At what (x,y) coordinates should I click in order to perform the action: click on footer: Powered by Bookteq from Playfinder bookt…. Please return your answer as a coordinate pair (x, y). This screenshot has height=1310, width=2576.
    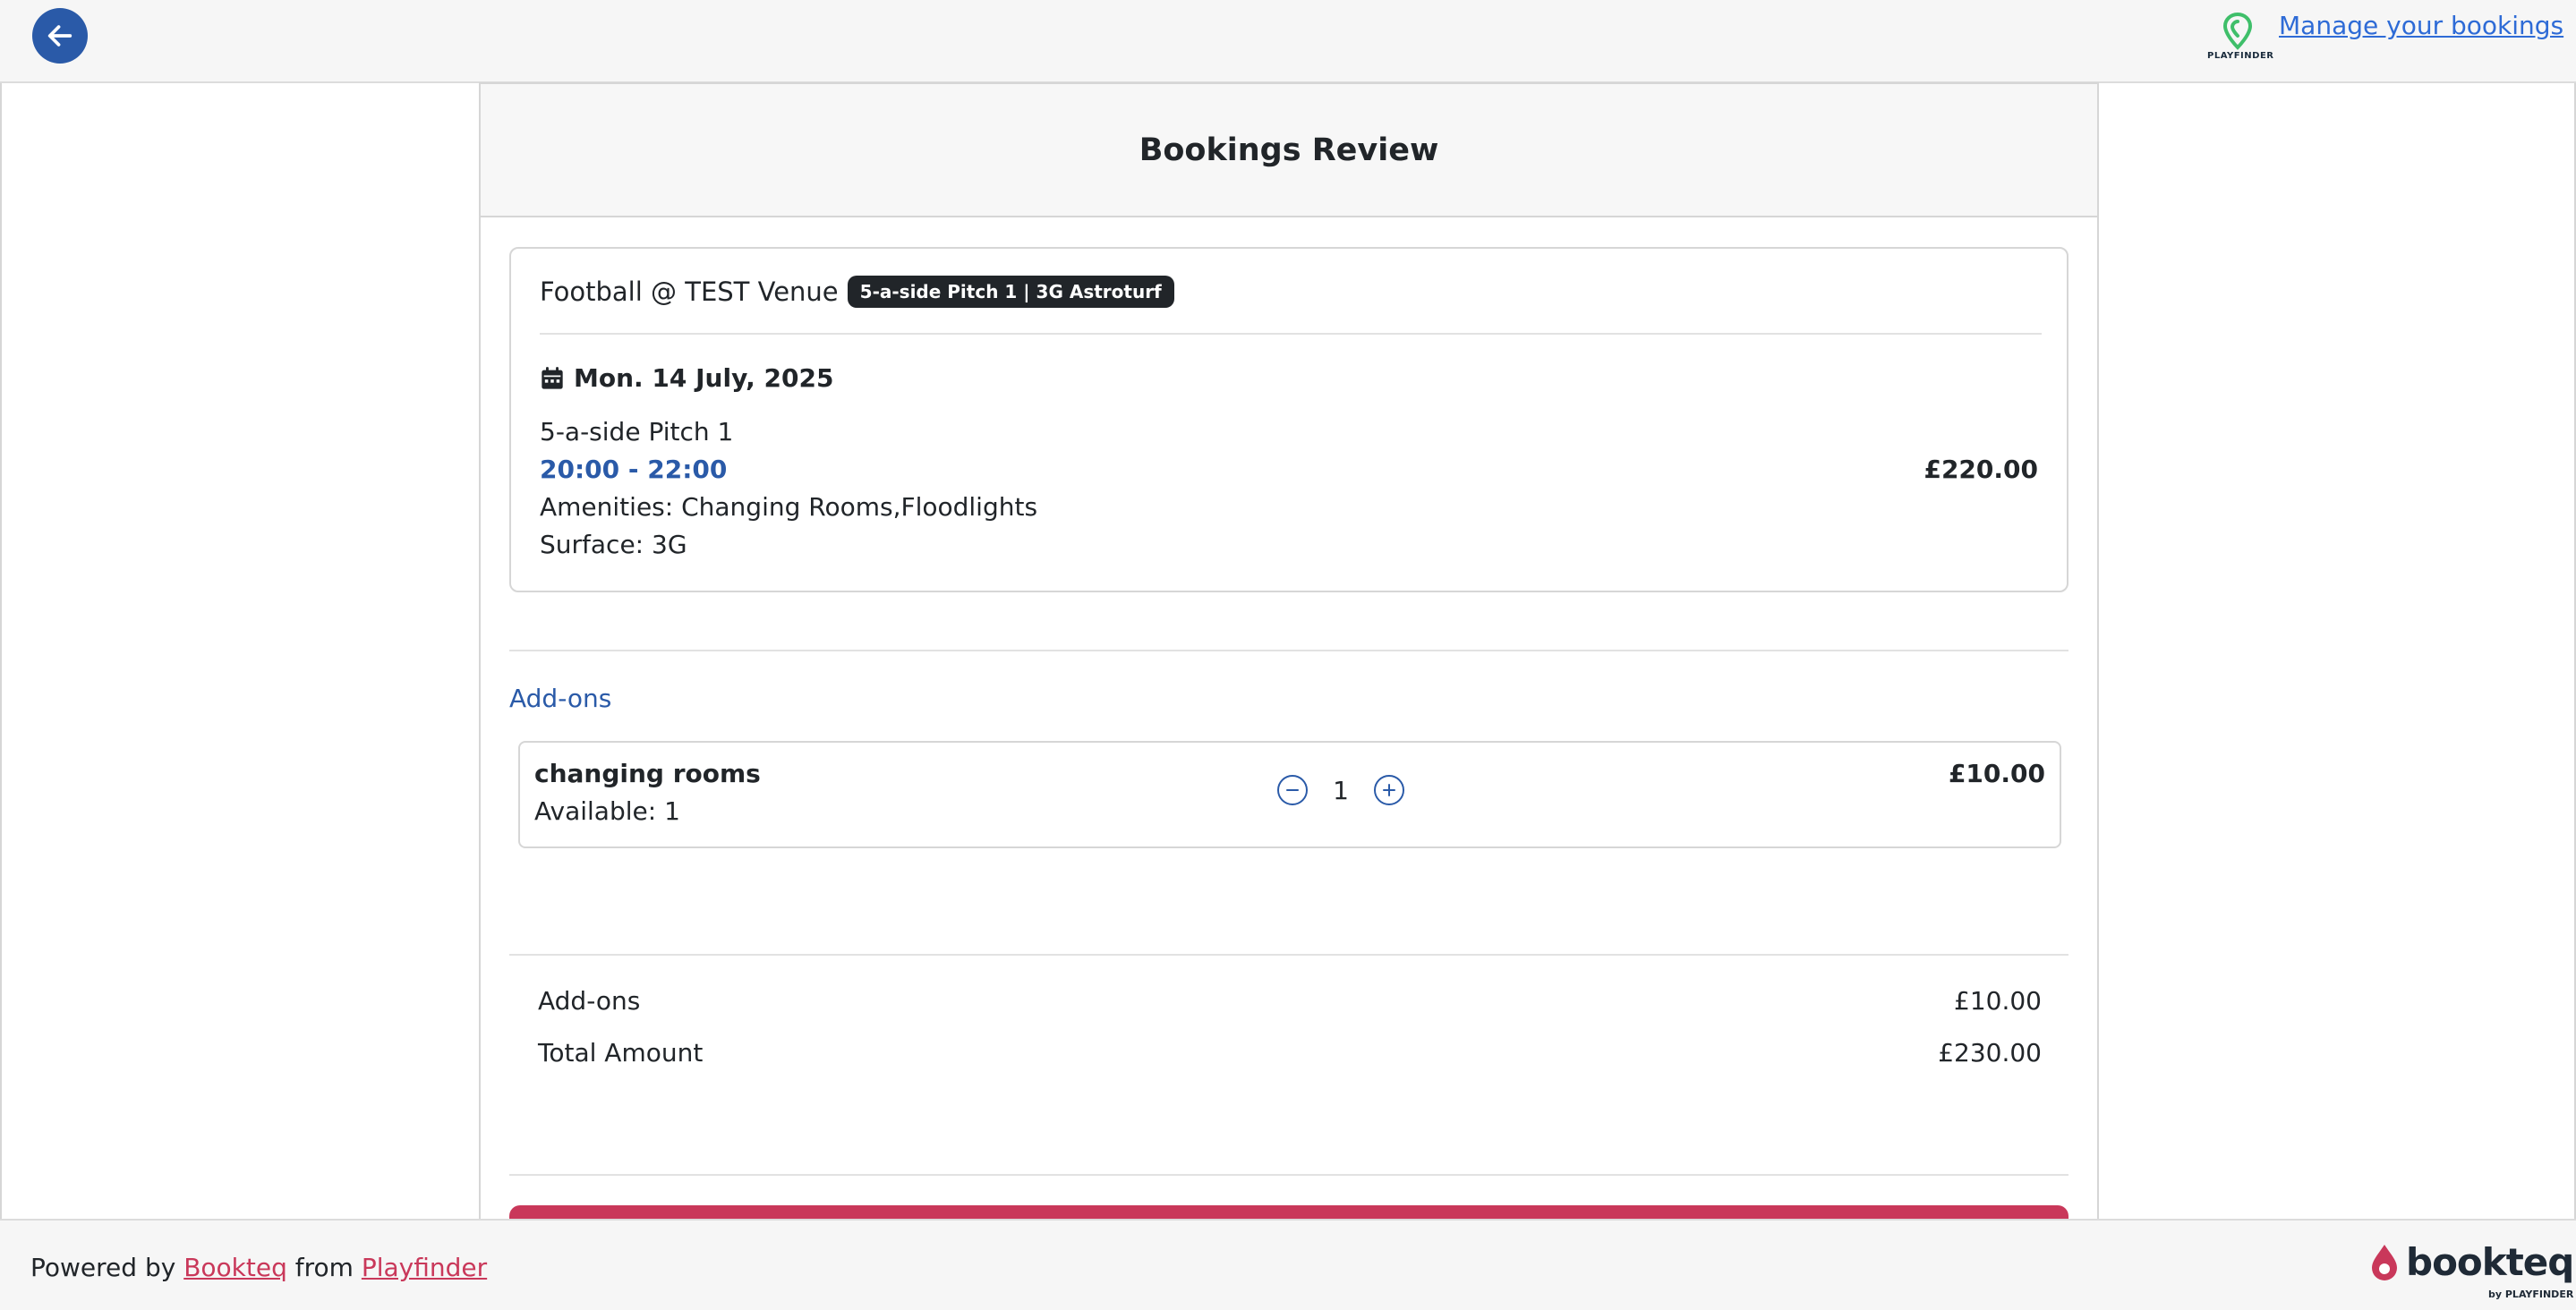
    Looking at the image, I should click on (1288, 1264).